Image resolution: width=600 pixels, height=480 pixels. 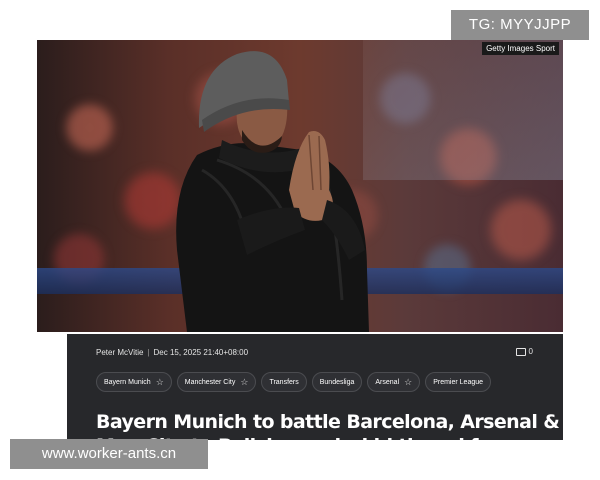 I want to click on tag-bundesliga: Bundesliga, so click(x=337, y=382).